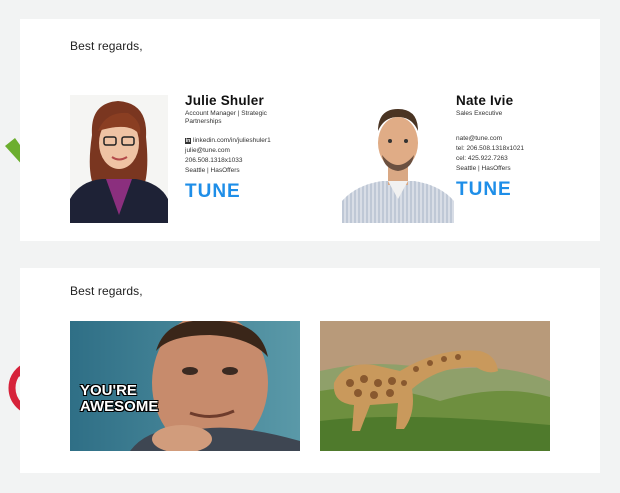 The image size is (620, 493). I want to click on julie-photo, so click(119, 159).